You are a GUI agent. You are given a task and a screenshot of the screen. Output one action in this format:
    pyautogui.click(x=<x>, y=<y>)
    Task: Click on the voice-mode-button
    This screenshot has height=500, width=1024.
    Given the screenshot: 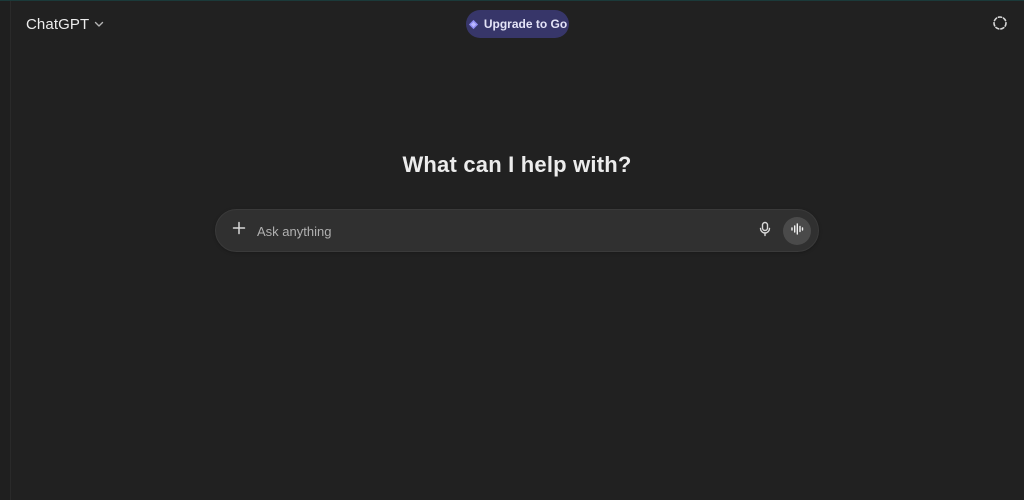 What is the action you would take?
    pyautogui.click(x=797, y=231)
    